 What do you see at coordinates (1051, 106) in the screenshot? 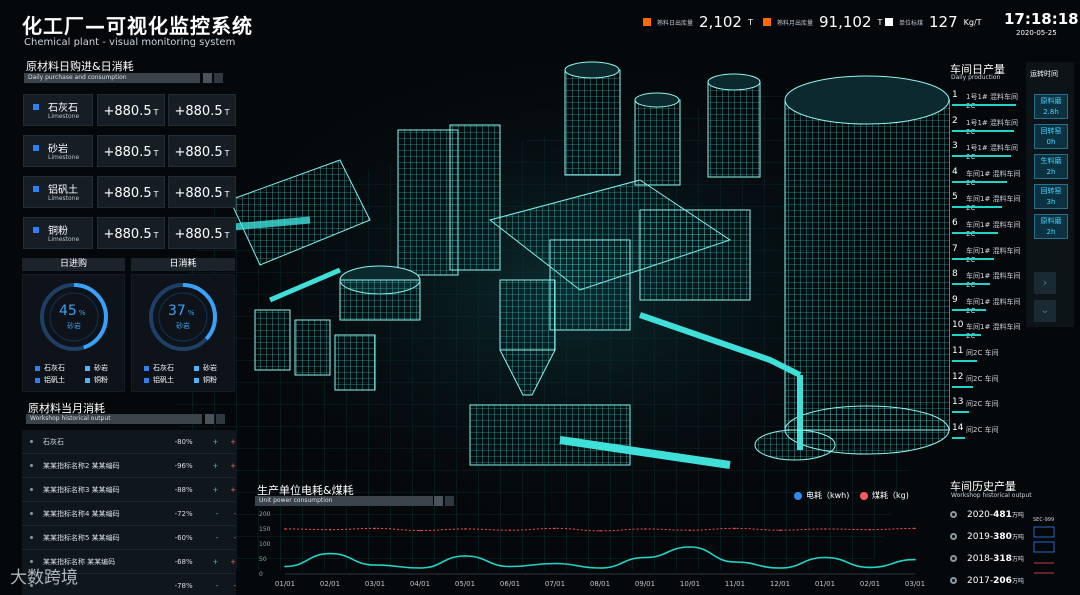
I see `shift-button: 原料磨 2.8h` at bounding box center [1051, 106].